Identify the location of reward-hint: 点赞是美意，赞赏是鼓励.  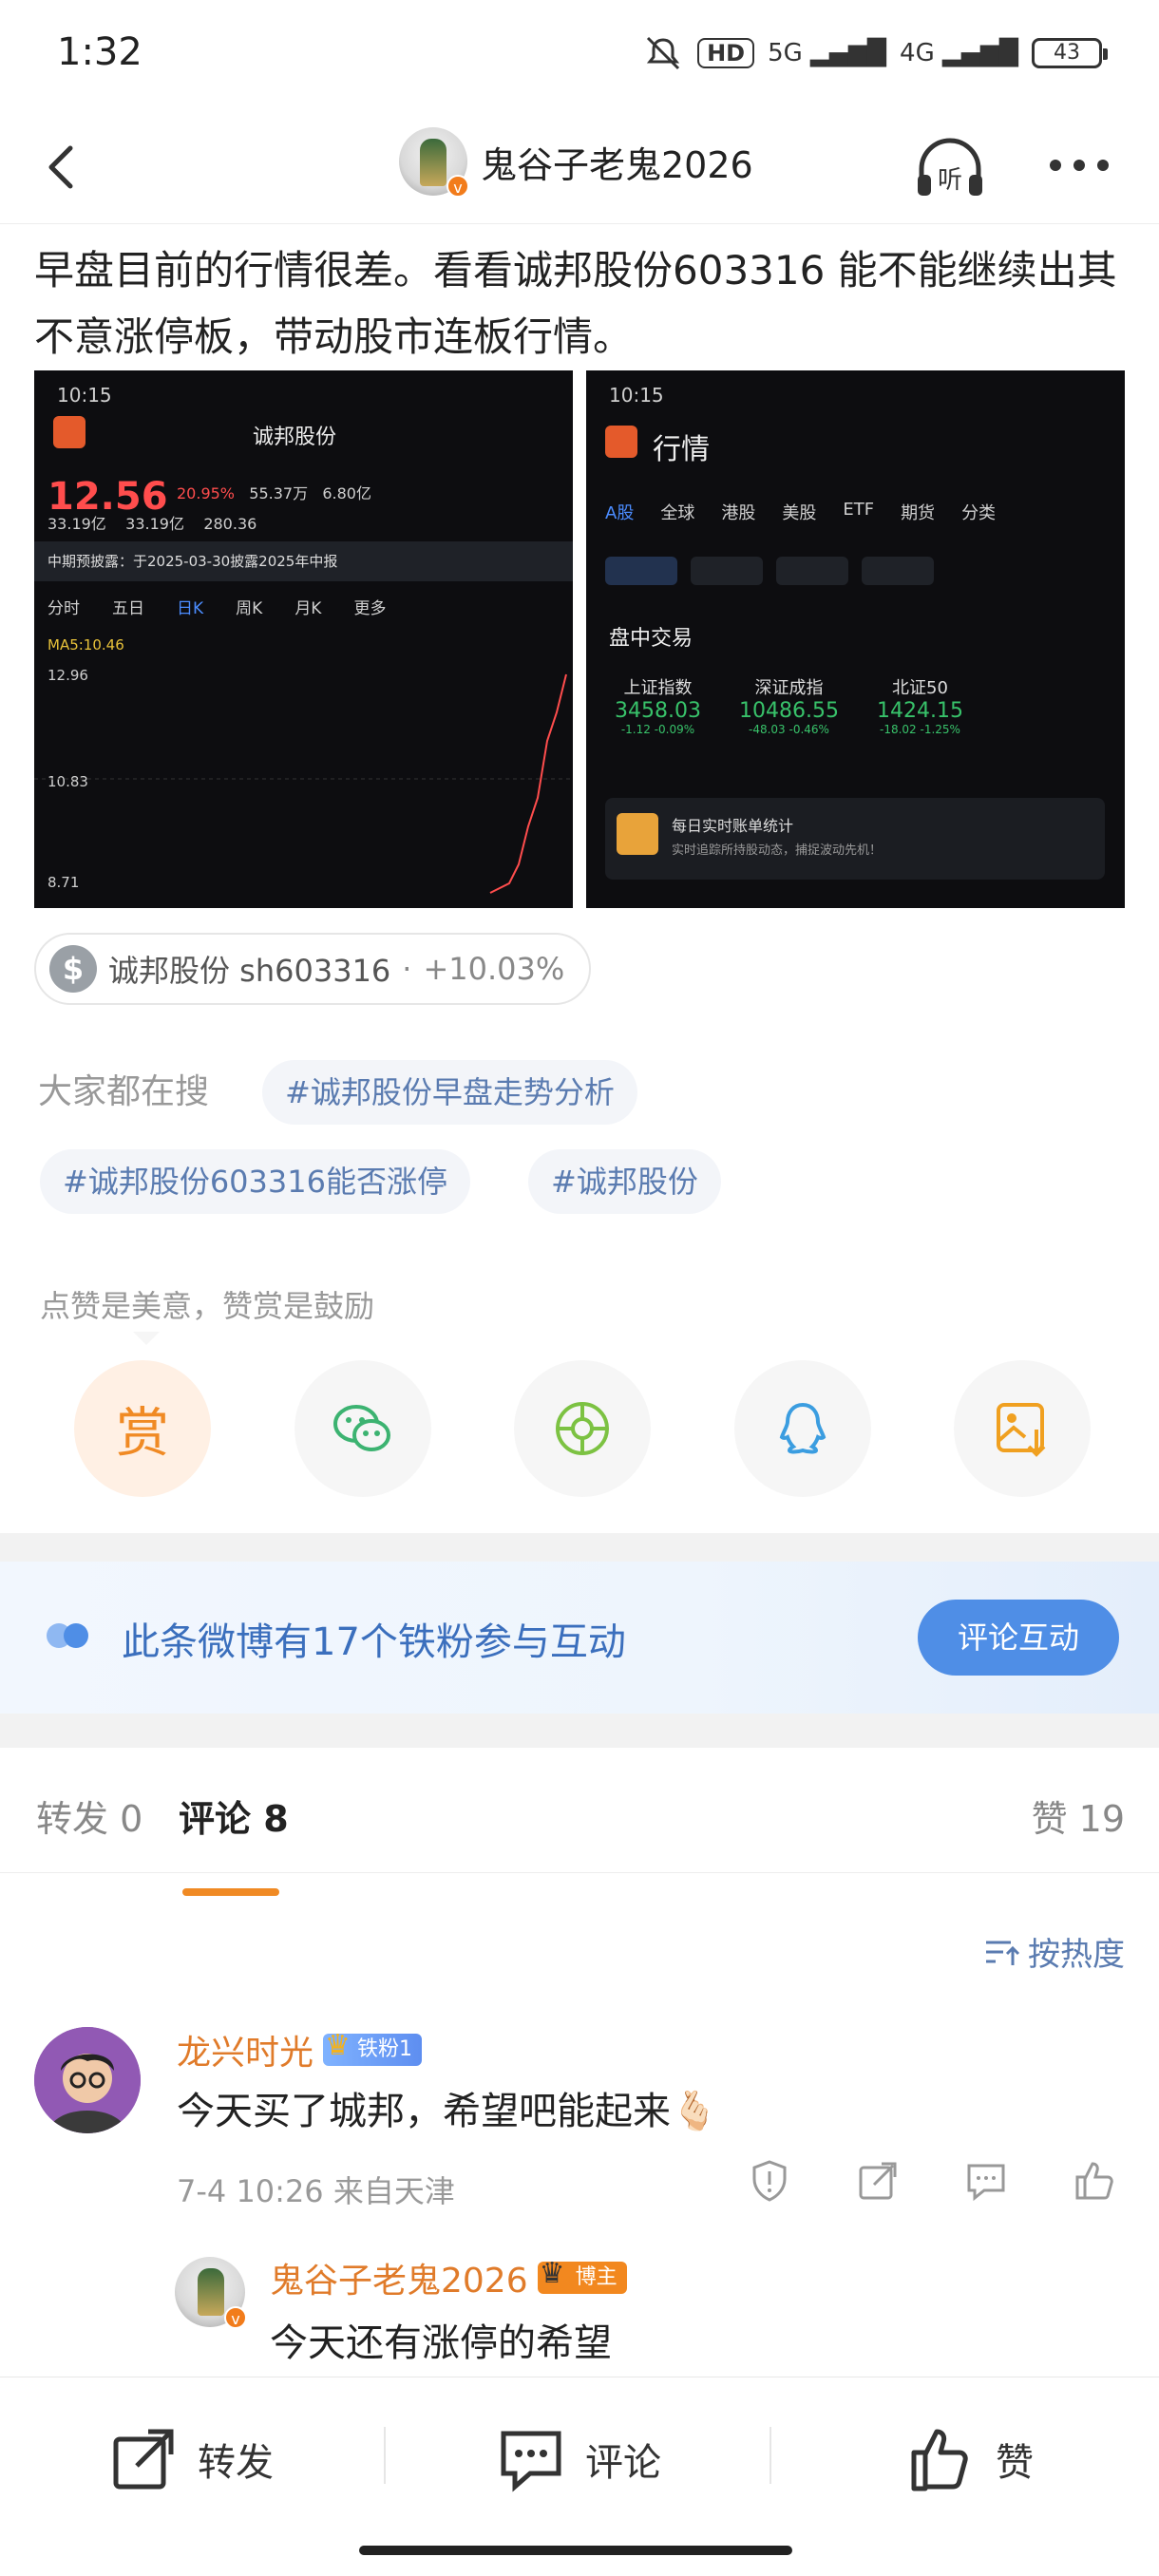
(207, 1306).